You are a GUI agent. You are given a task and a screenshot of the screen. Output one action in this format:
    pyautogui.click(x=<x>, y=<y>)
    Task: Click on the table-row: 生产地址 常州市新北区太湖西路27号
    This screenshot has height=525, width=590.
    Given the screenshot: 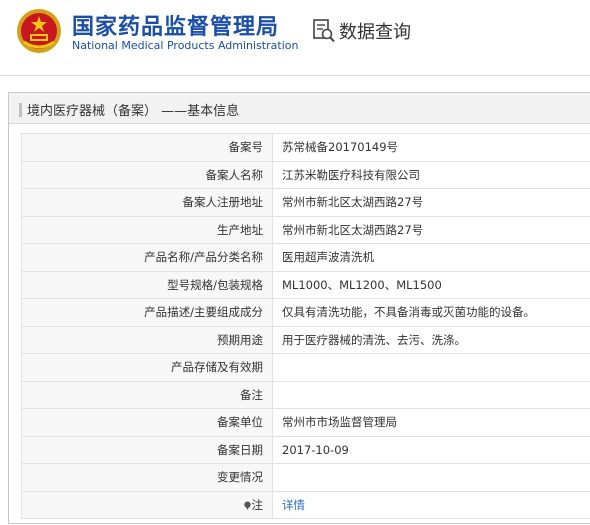 What is the action you would take?
    pyautogui.click(x=305, y=229)
    